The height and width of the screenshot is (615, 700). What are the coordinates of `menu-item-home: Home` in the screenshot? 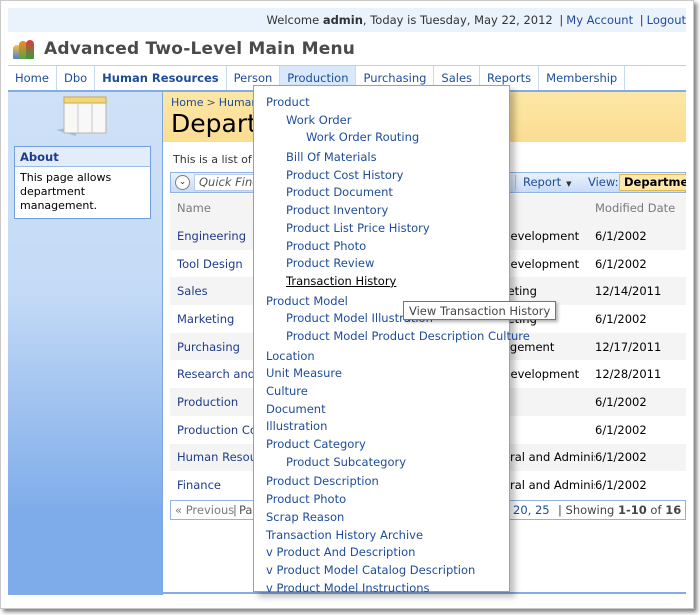 It's located at (32, 78).